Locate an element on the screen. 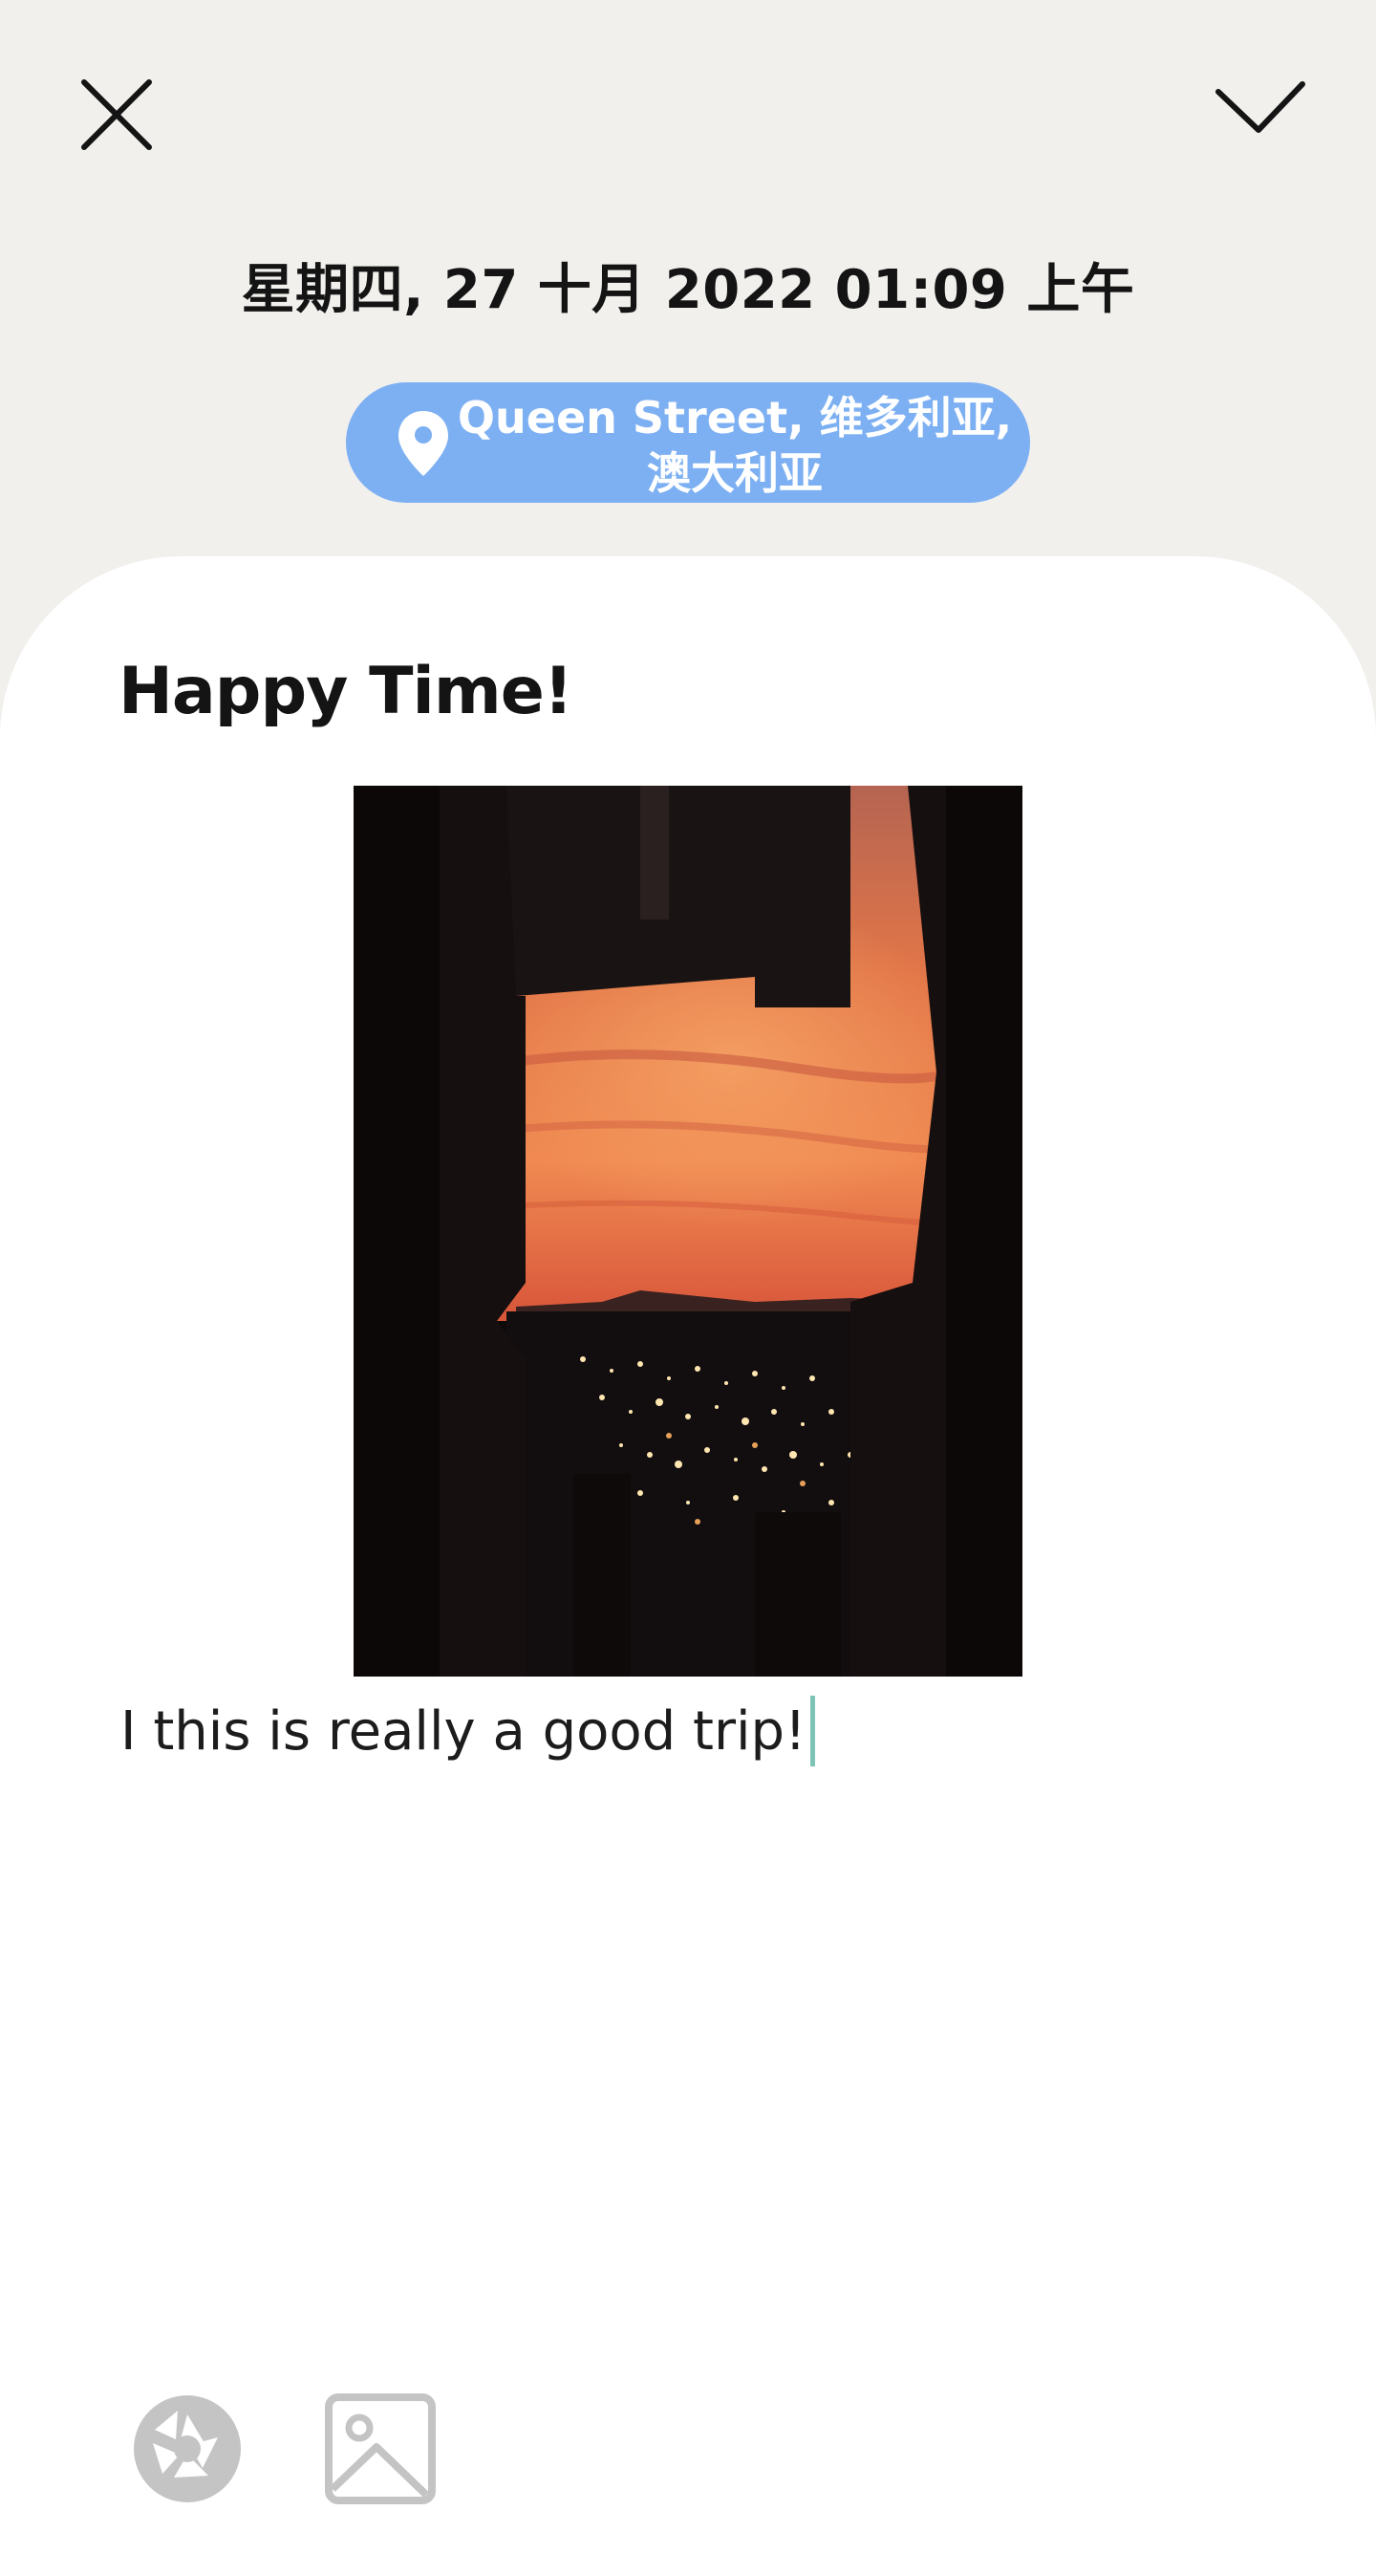  save-button is located at coordinates (1262, 114).